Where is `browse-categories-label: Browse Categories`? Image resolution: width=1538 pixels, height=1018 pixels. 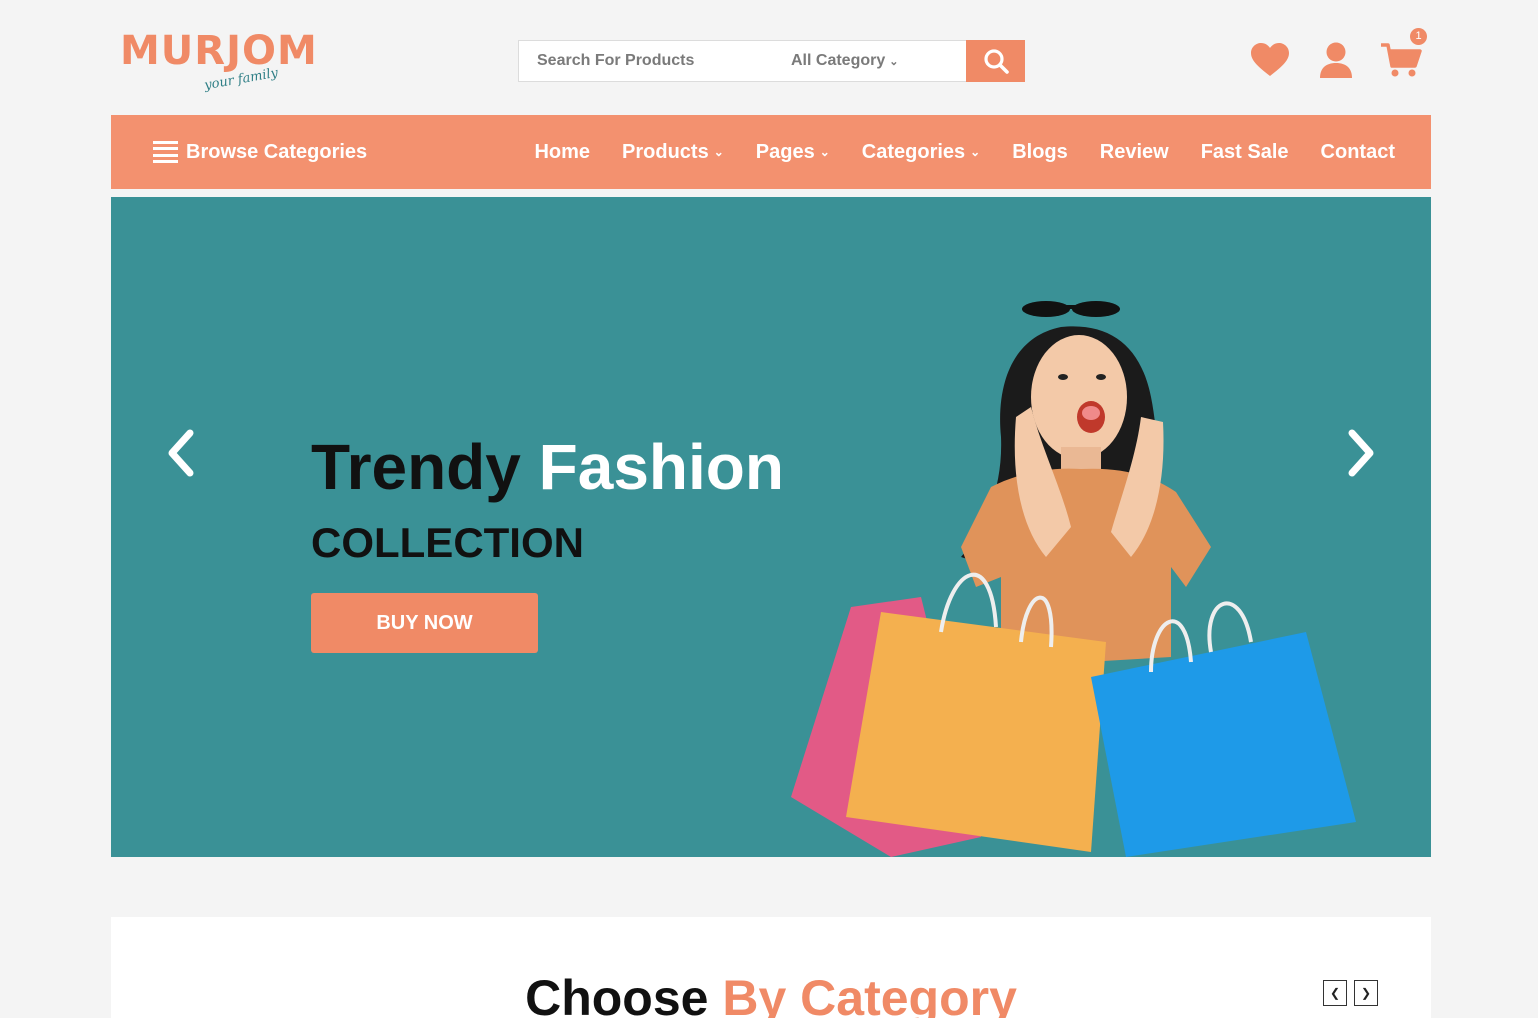
browse-categories-label: Browse Categories is located at coordinates (277, 151).